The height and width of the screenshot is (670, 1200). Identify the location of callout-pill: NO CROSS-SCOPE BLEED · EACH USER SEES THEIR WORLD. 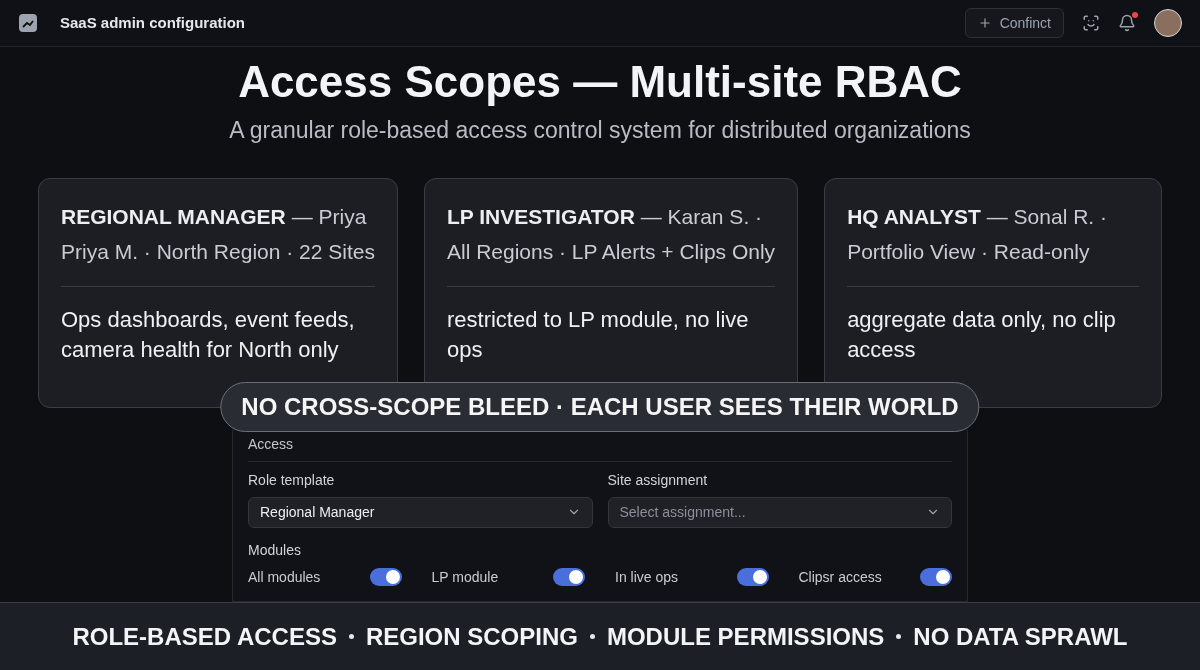
(600, 406).